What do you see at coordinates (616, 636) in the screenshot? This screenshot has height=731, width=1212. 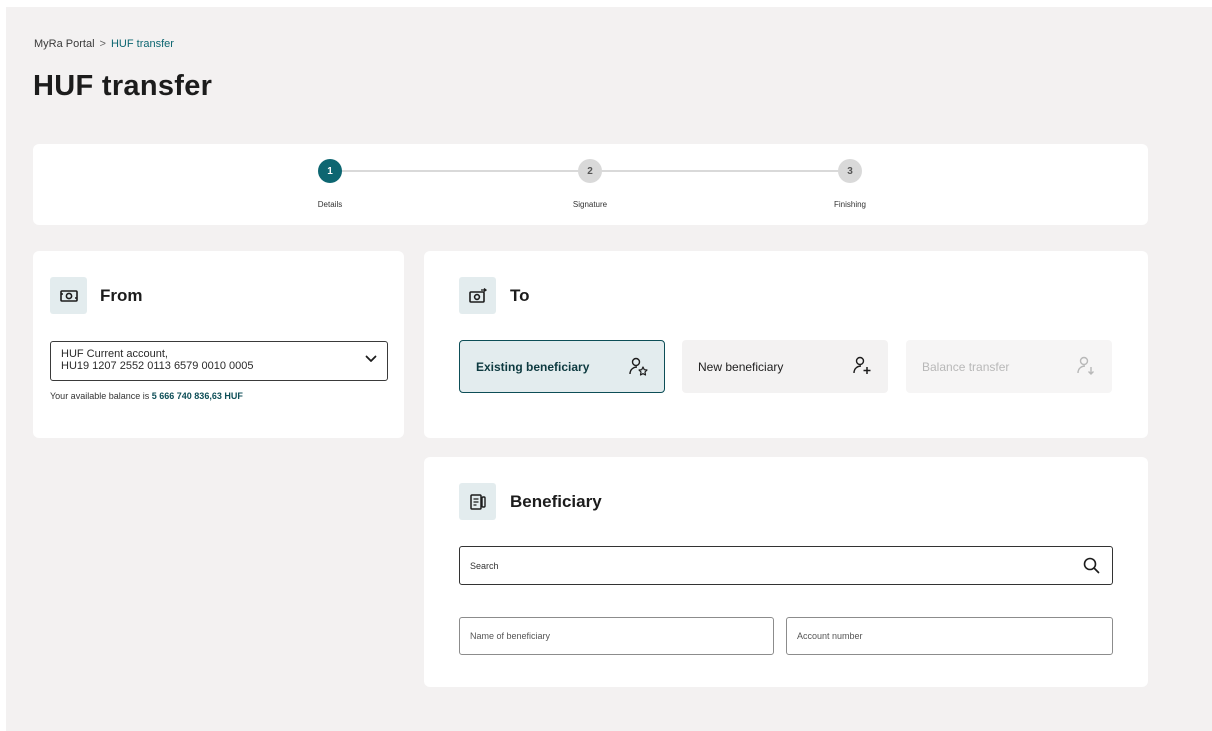 I see `beneficiary-name-field: Name of beneficiary` at bounding box center [616, 636].